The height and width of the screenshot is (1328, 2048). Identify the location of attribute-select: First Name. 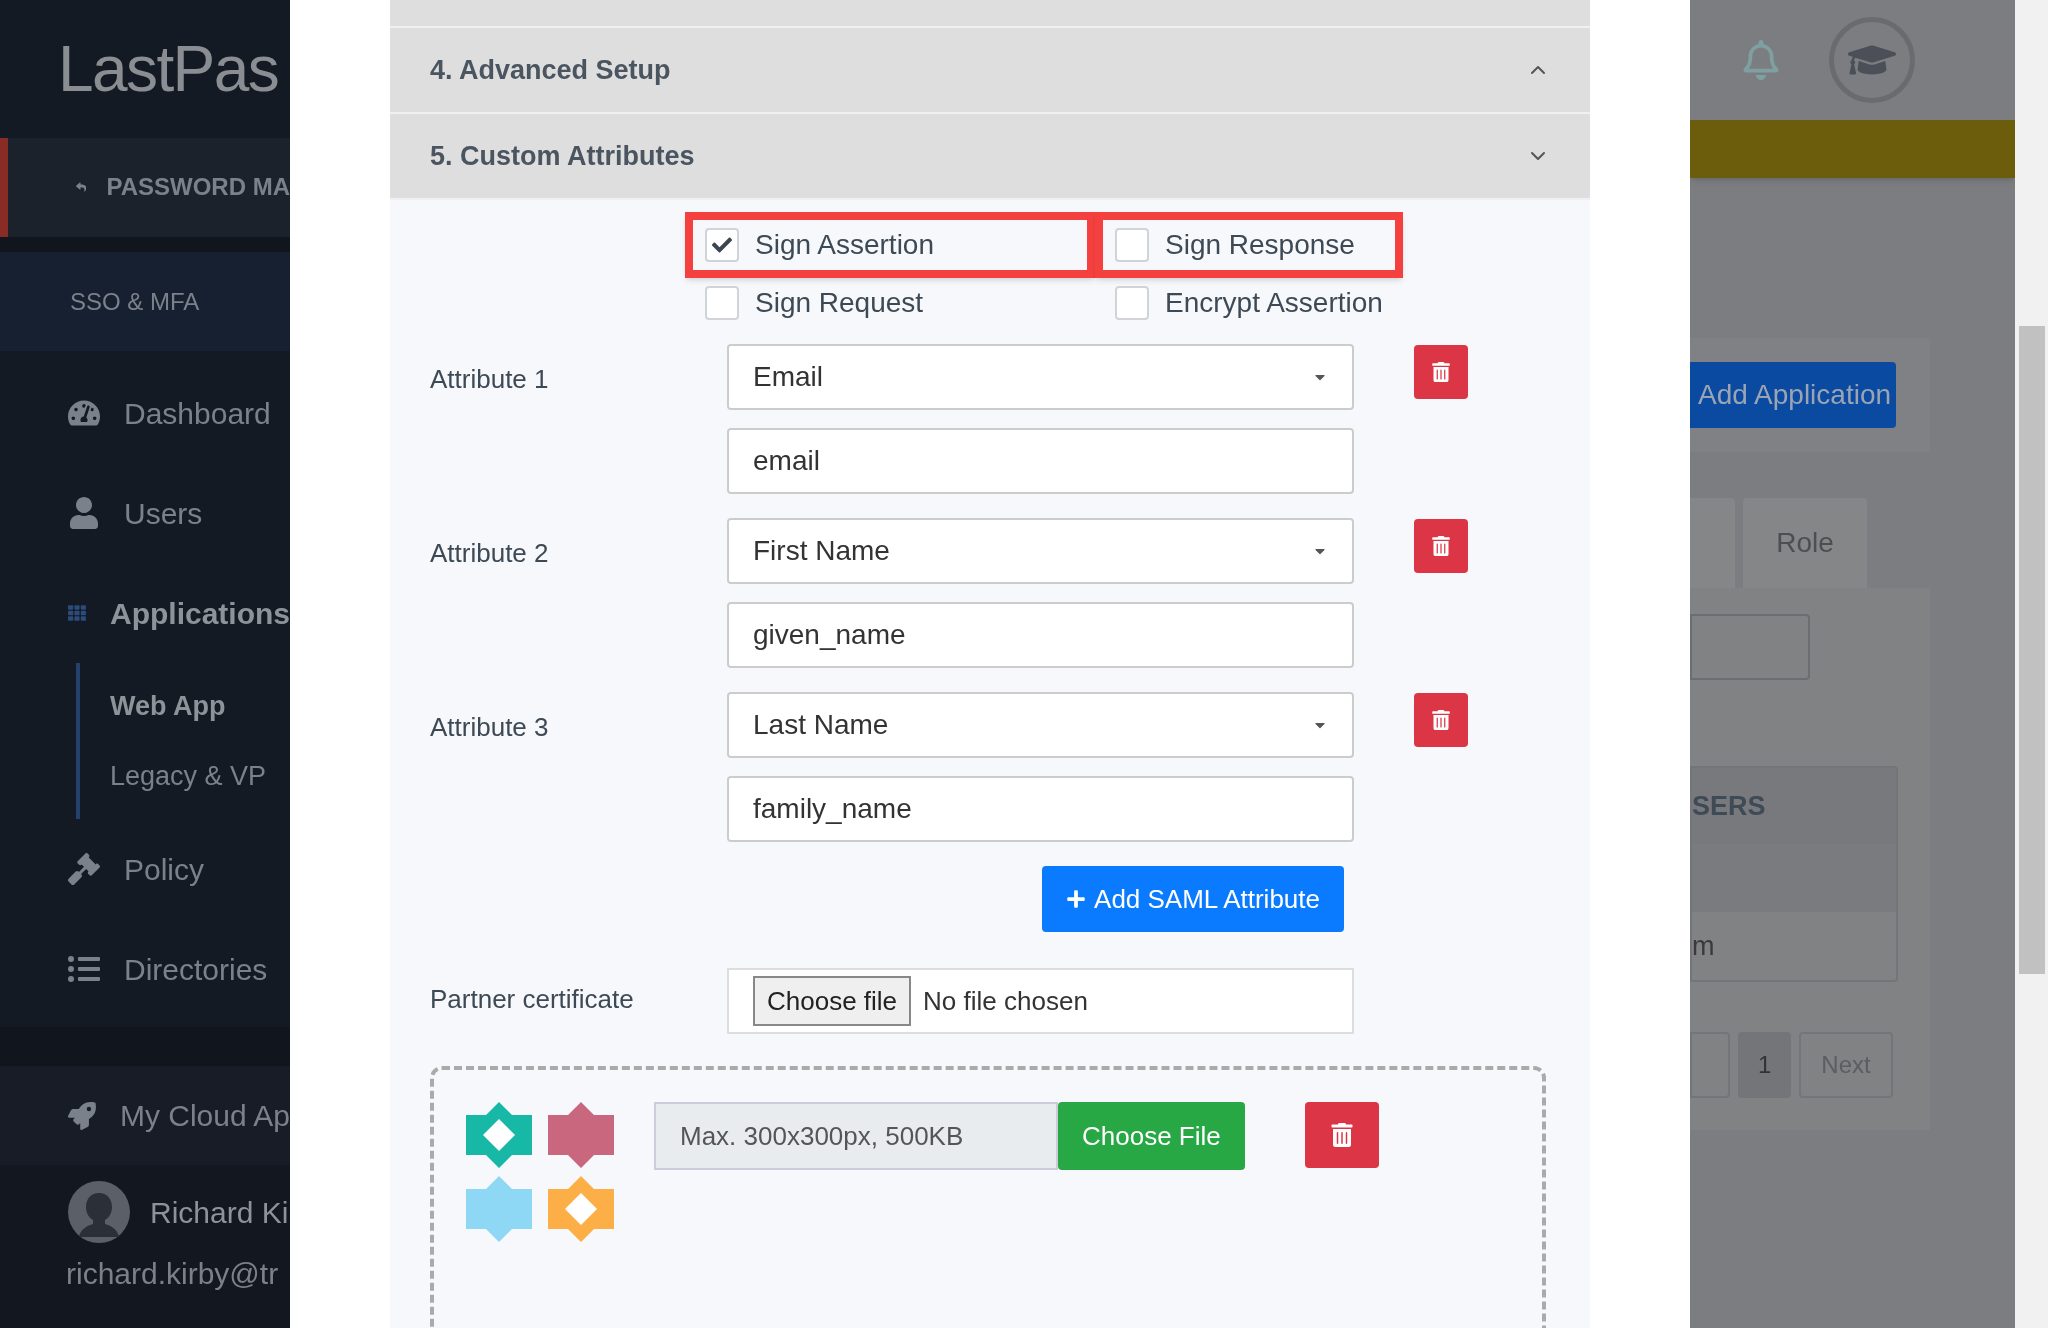
(1040, 551).